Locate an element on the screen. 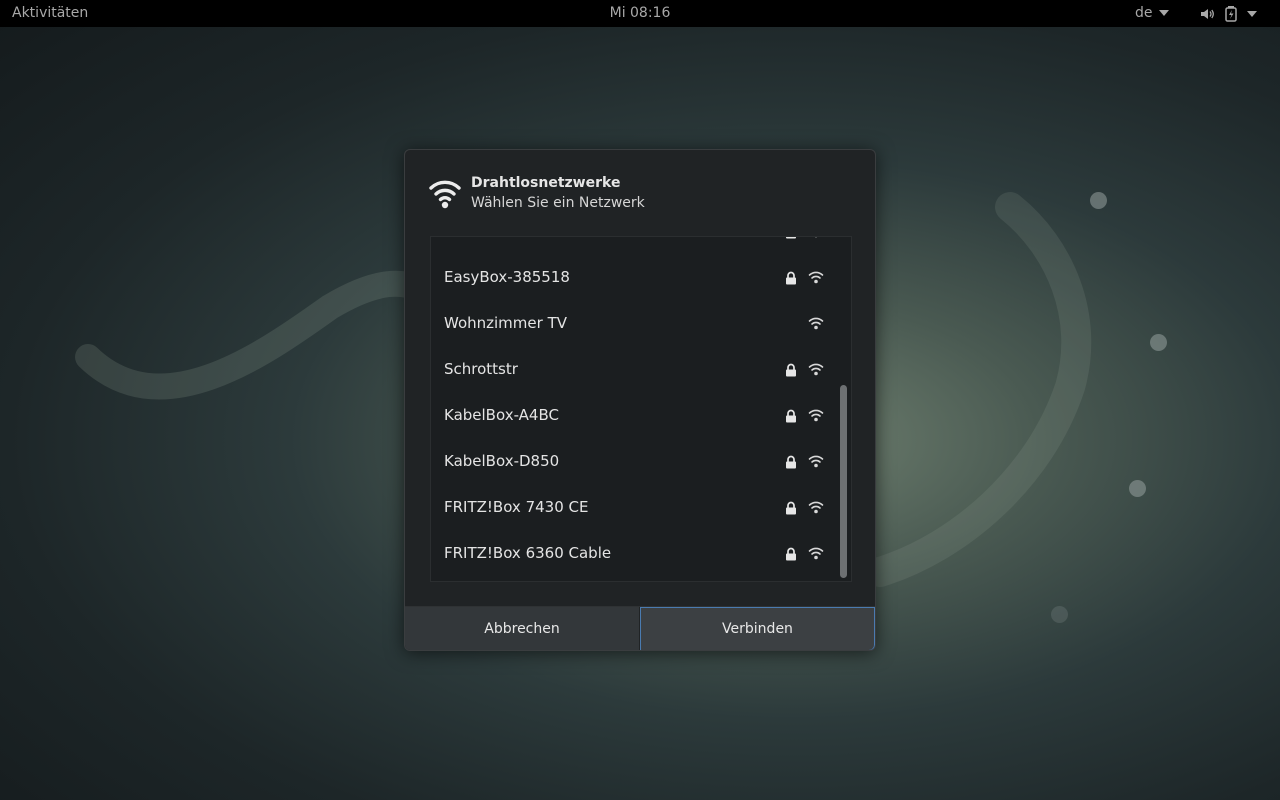  system-menu is located at coordinates (1228, 13).